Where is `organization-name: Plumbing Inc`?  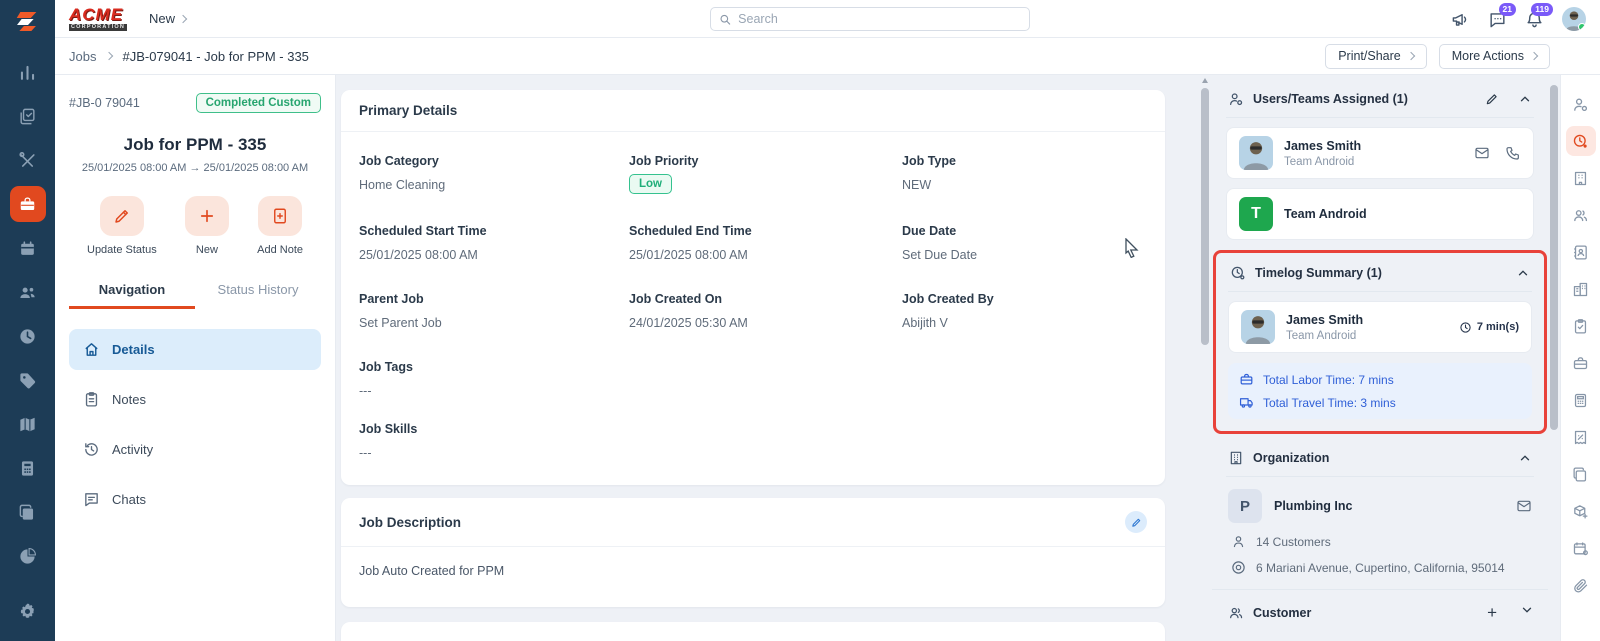
organization-name: Plumbing Inc is located at coordinates (1389, 506).